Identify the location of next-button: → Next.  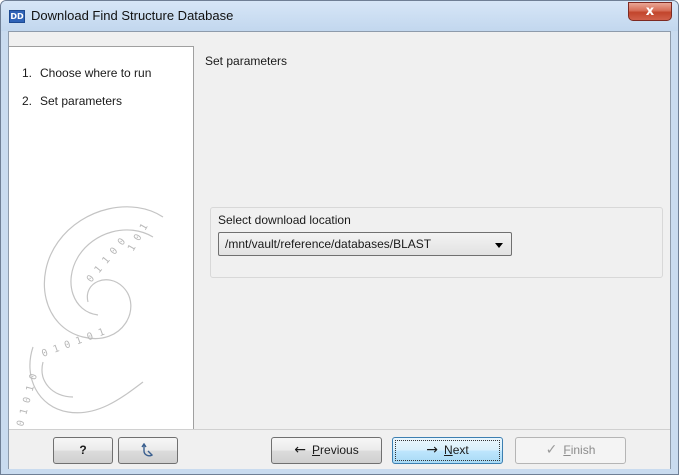
(447, 450).